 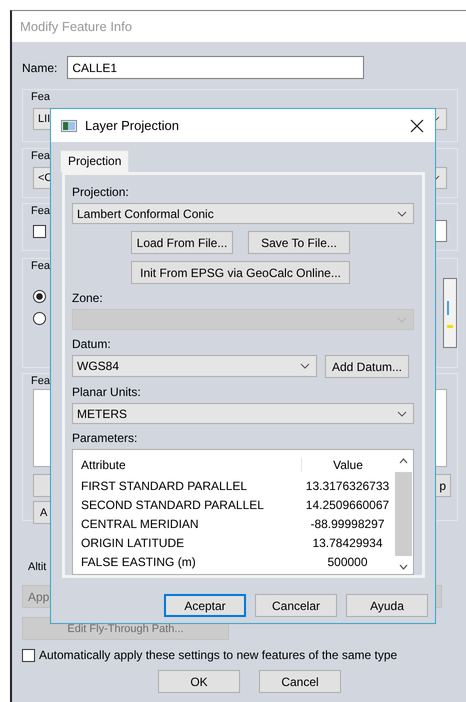 What do you see at coordinates (347, 561) in the screenshot?
I see `table-cell-text: 500000` at bounding box center [347, 561].